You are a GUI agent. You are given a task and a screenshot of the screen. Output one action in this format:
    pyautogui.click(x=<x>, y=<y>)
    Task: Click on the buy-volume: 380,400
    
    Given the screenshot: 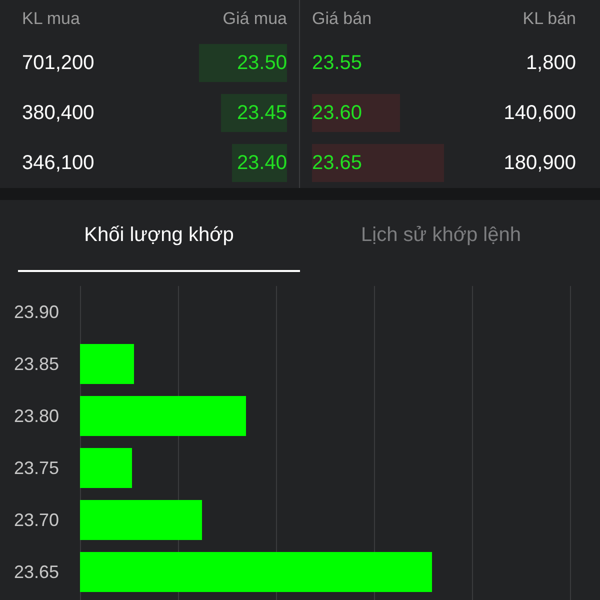 What is the action you would take?
    pyautogui.click(x=58, y=113)
    